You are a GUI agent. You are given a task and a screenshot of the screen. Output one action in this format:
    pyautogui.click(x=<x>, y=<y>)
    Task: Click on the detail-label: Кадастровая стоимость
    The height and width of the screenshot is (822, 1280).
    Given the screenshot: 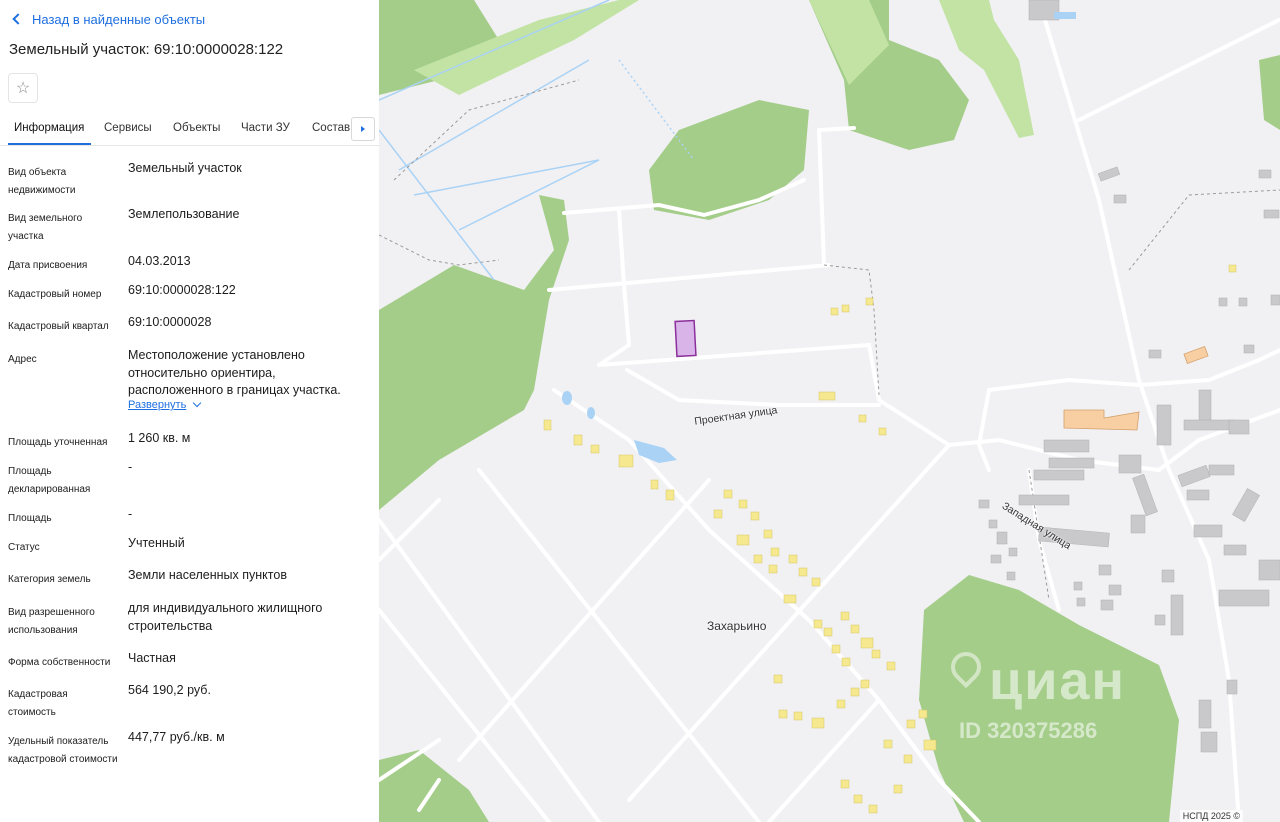 What is the action you would take?
    pyautogui.click(x=38, y=703)
    